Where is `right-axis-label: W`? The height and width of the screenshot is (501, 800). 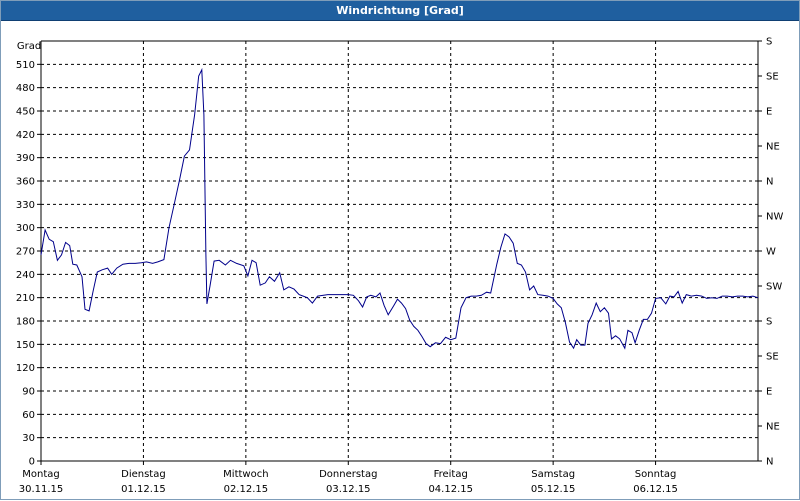
right-axis-label: W is located at coordinates (771, 252).